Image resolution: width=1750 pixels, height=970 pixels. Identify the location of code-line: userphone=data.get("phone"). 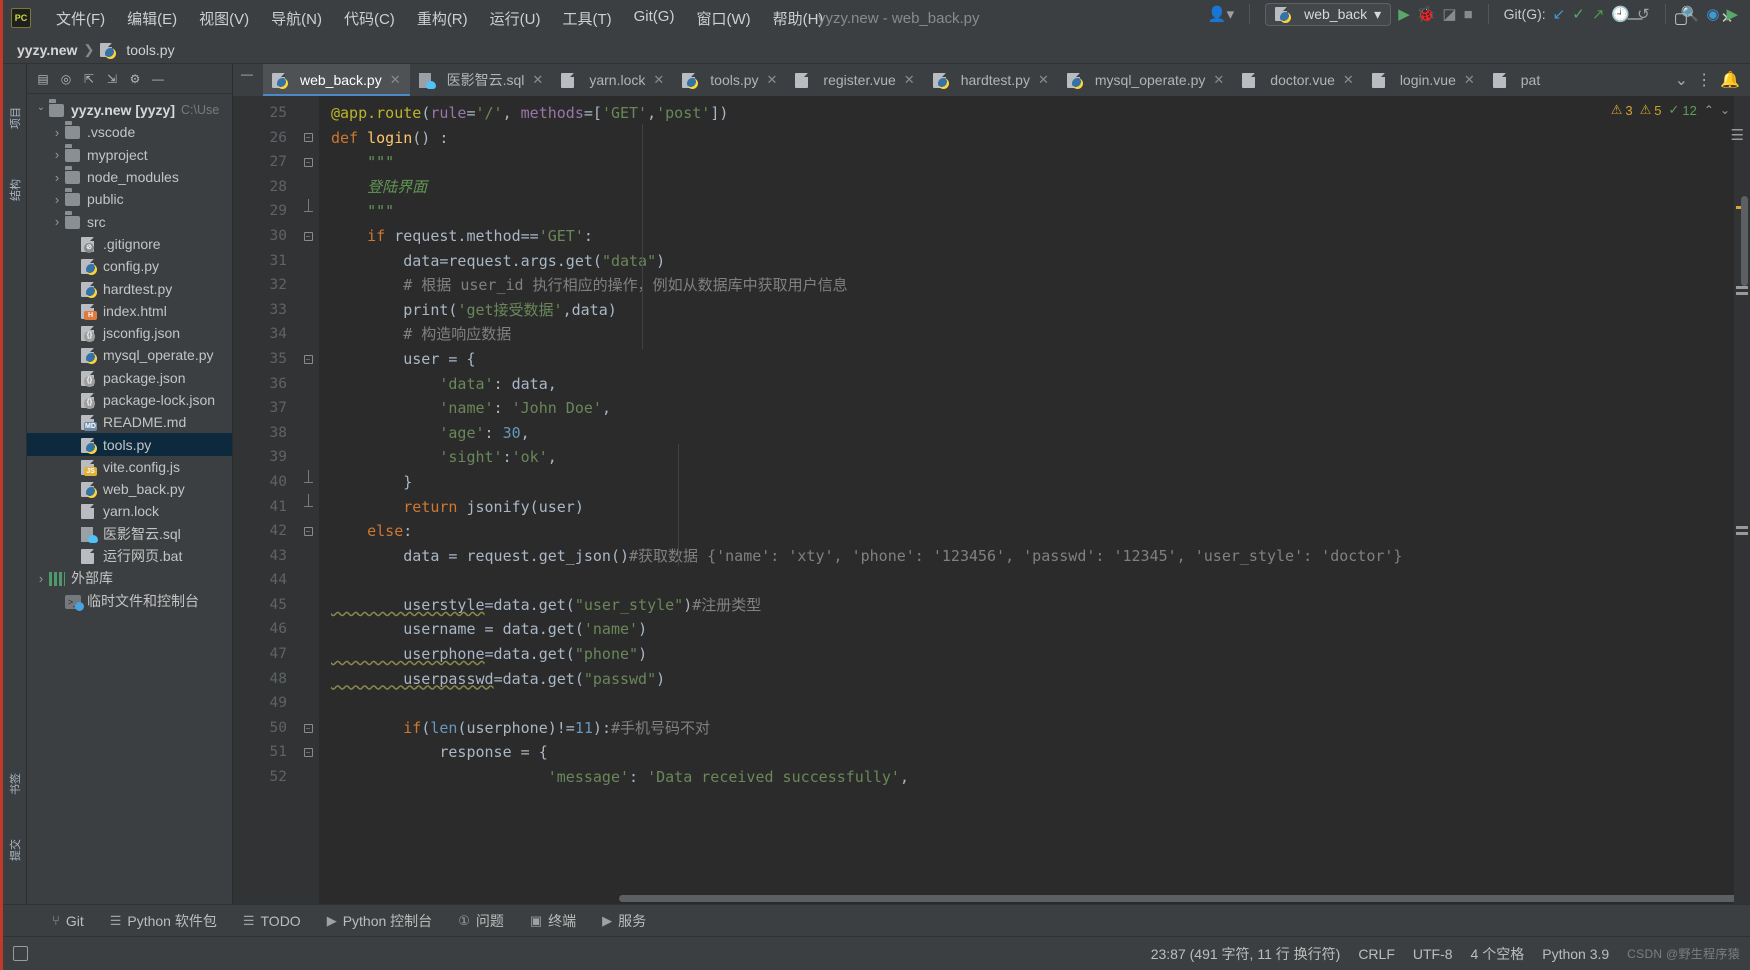
(1034, 654).